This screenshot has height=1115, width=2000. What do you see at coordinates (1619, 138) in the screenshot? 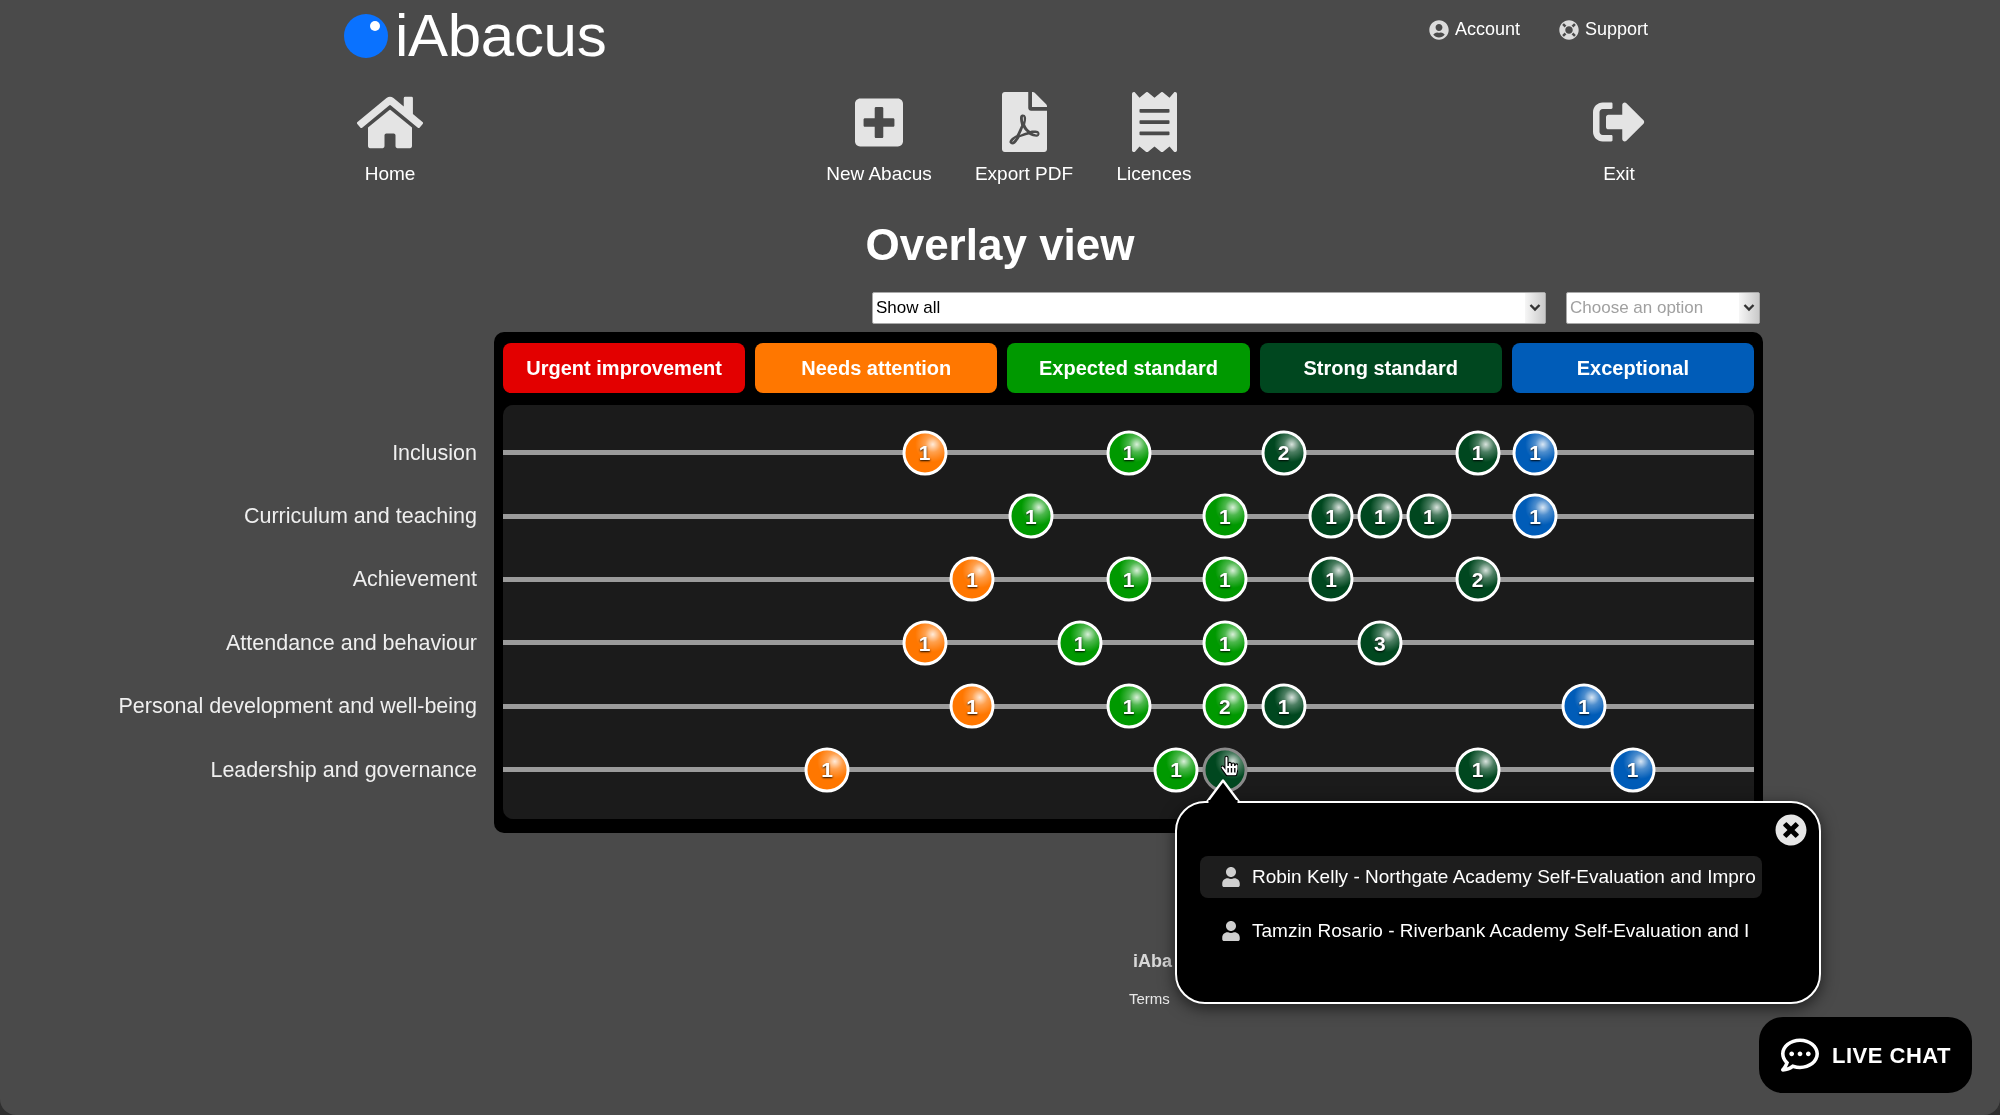
I see `nav-button: Exit` at bounding box center [1619, 138].